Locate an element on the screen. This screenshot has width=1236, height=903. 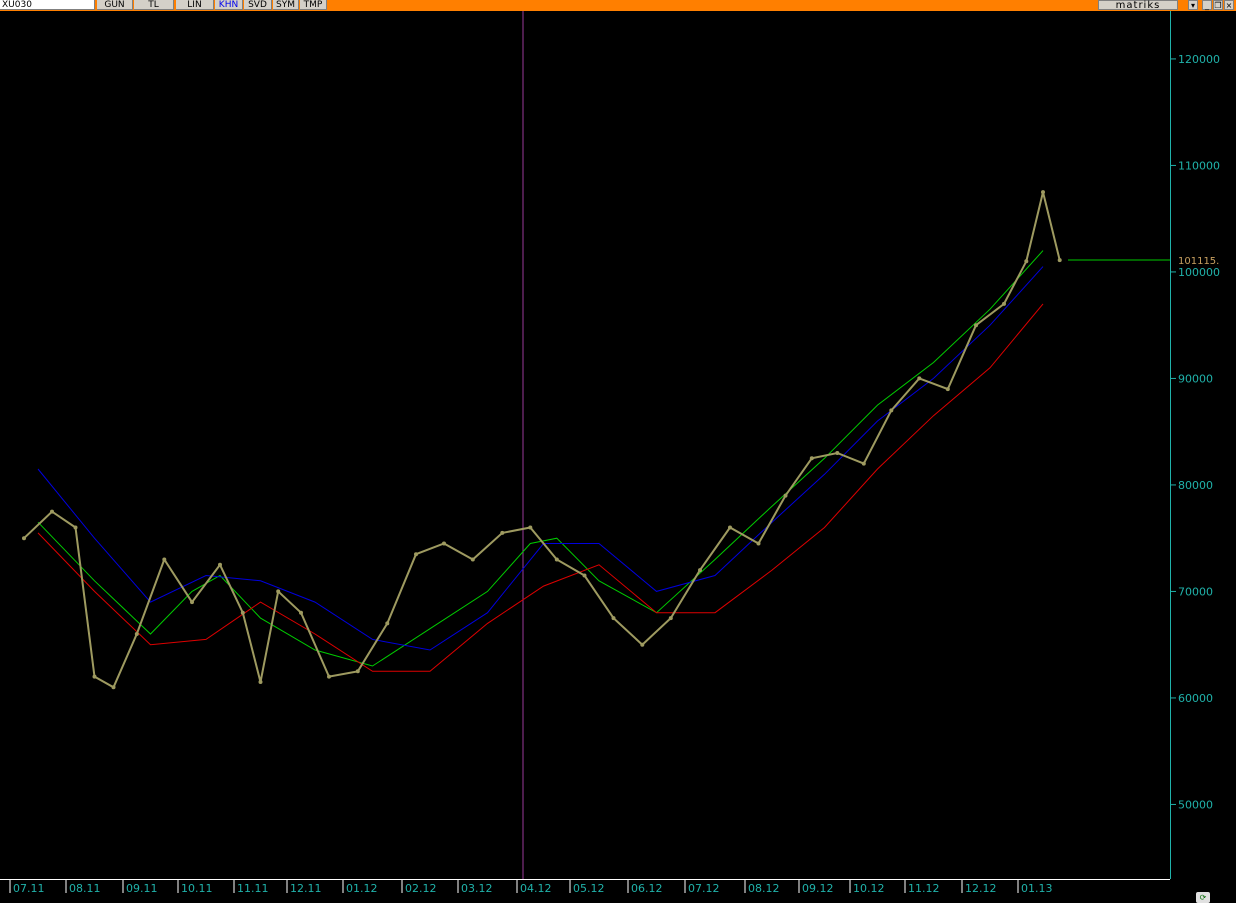
x-tick-label: 01.12 is located at coordinates (362, 888).